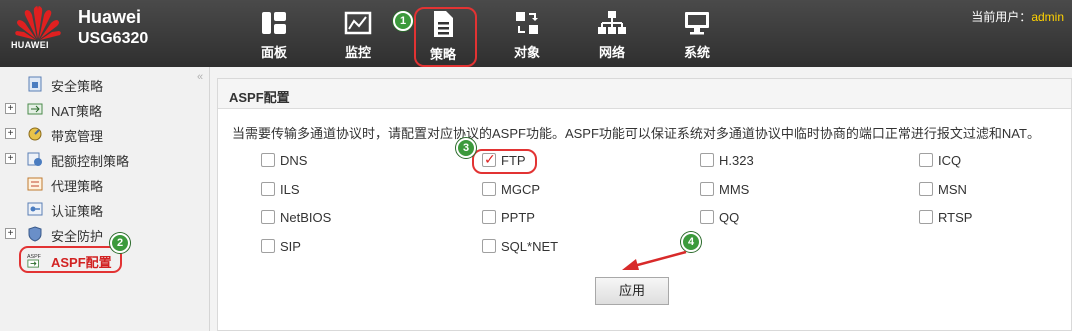  What do you see at coordinates (612, 37) in the screenshot?
I see `nav-network: 网络` at bounding box center [612, 37].